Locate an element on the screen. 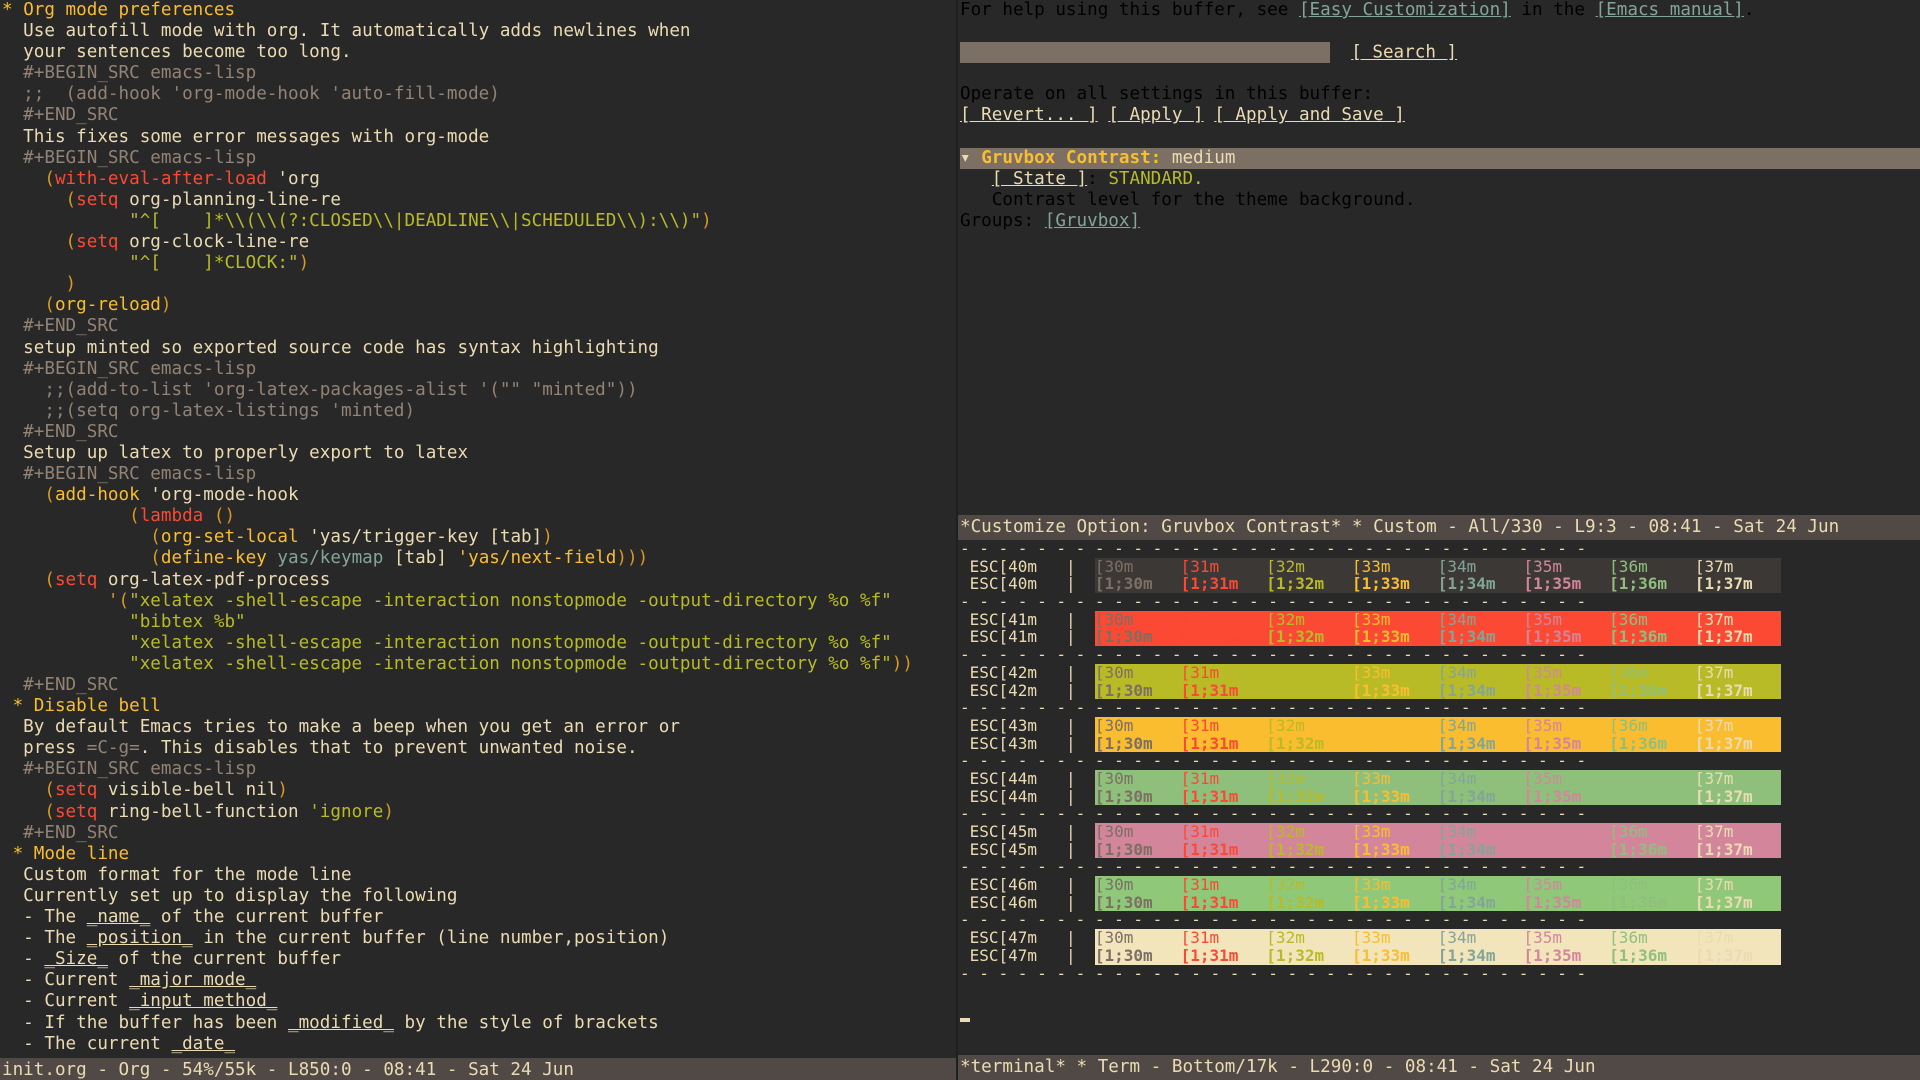 The image size is (1920, 1080). org-text-span: Mode line is located at coordinates (81, 853).